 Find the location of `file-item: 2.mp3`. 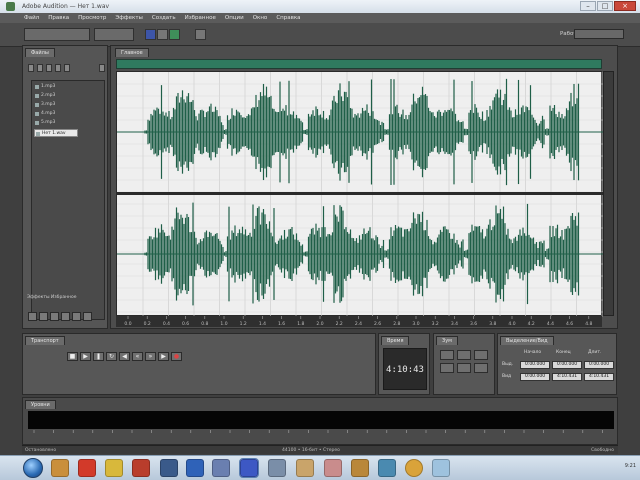

file-item: 2.mp3 is located at coordinates (56, 96).